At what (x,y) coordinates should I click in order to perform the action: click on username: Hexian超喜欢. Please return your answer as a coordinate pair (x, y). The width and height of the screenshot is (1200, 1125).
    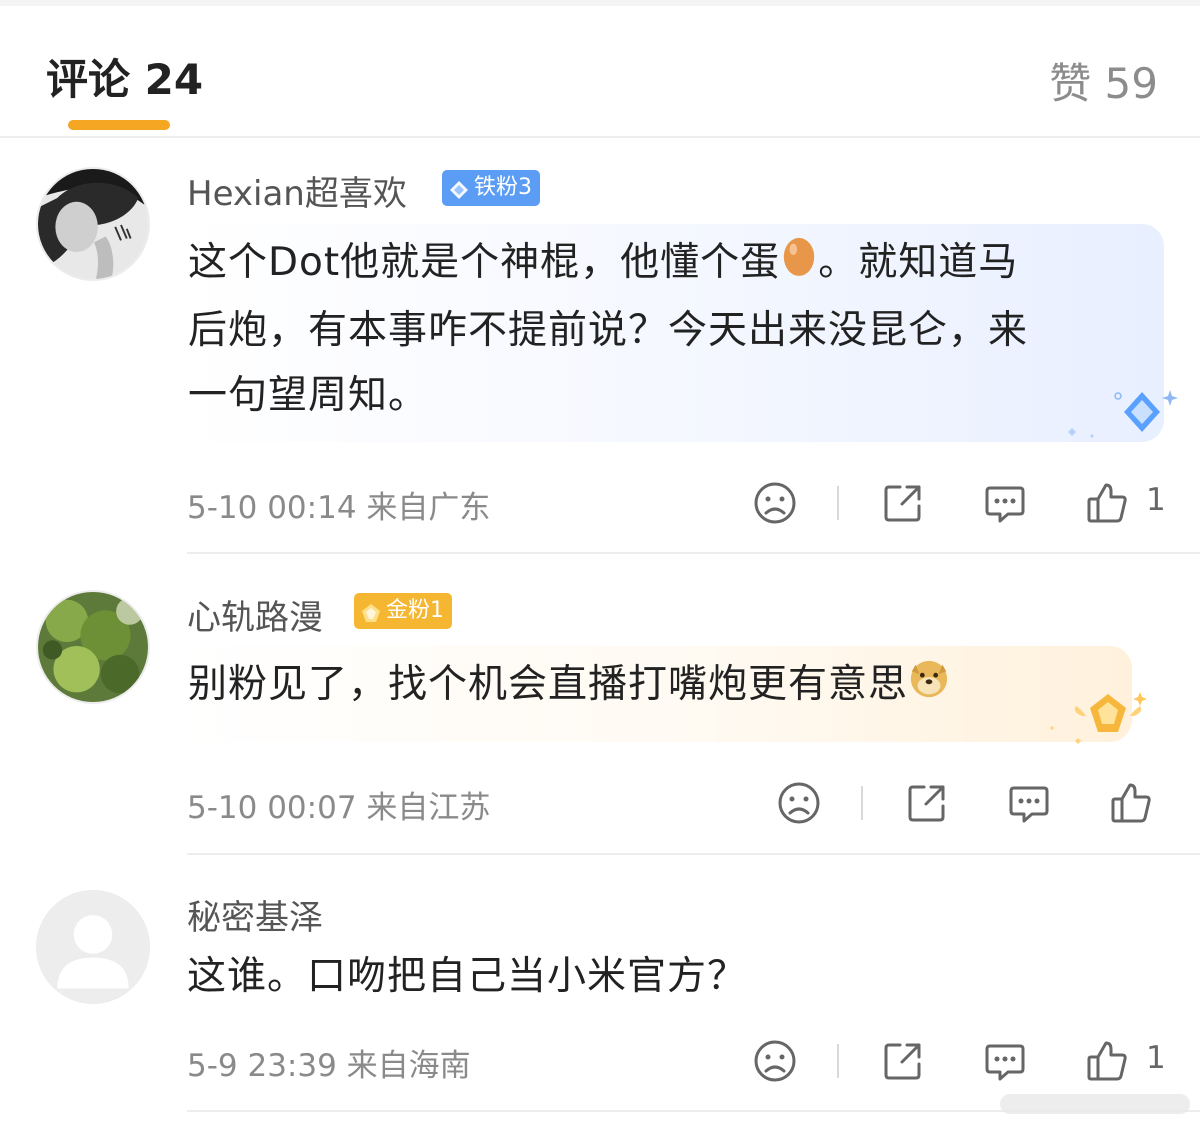
    Looking at the image, I should click on (297, 190).